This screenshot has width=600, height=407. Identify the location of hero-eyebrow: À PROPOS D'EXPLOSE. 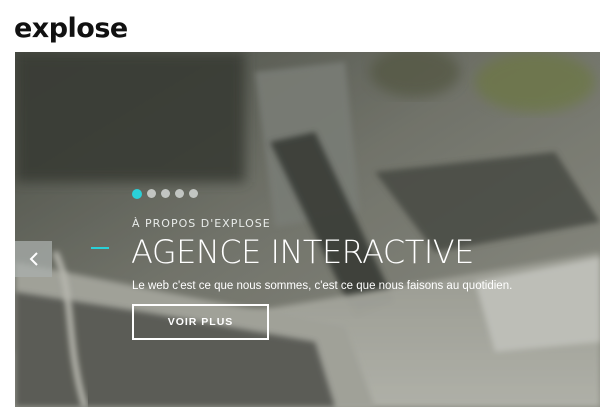
(201, 223).